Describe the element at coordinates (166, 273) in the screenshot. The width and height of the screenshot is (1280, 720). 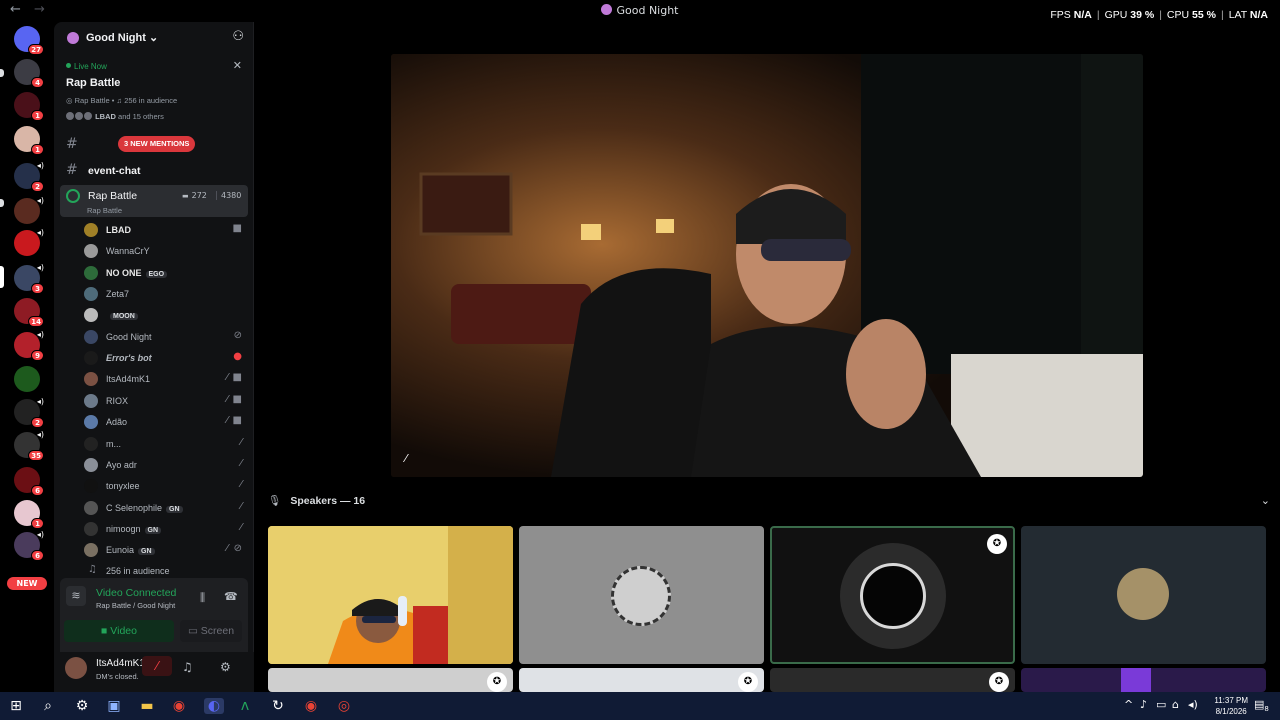
I see `voice-member: NO ONE EGO` at that location.